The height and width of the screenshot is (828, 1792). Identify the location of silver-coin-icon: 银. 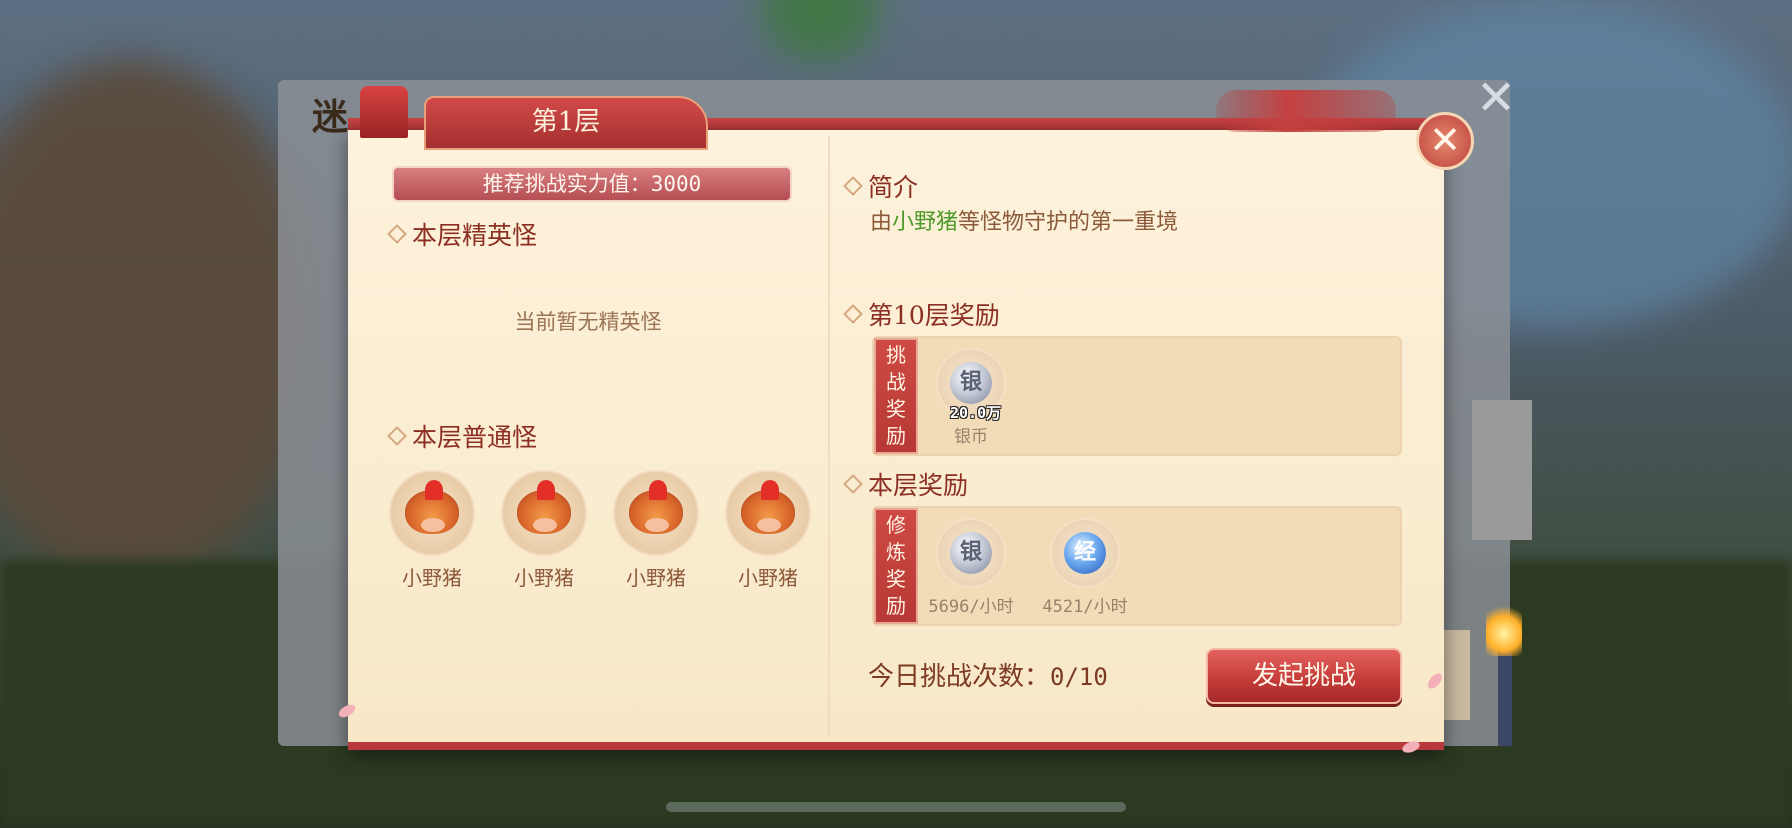
(971, 553).